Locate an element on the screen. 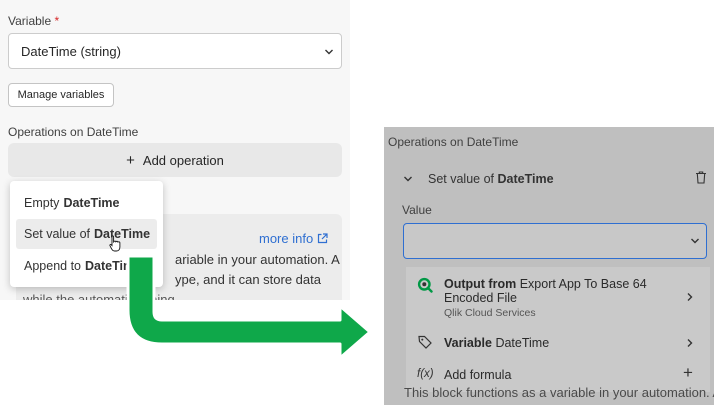 This screenshot has width=726, height=418. manage-variables-label: Manage variables is located at coordinates (61, 95).